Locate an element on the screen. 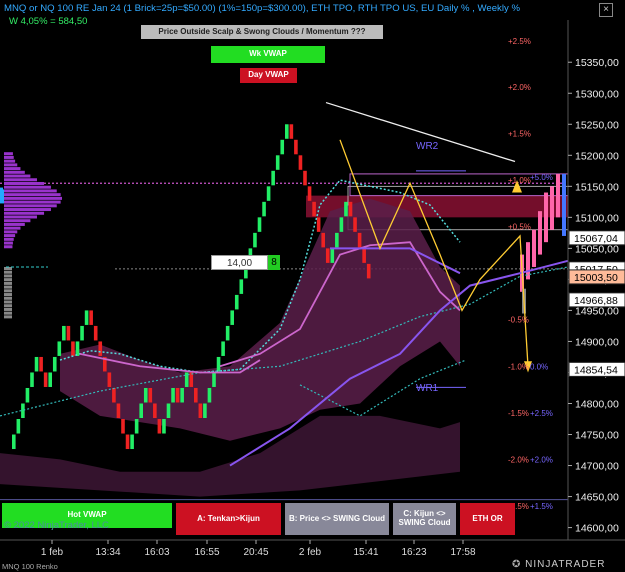 This screenshot has width=625, height=572. day-vwap-button: Day VWAP is located at coordinates (268, 75).